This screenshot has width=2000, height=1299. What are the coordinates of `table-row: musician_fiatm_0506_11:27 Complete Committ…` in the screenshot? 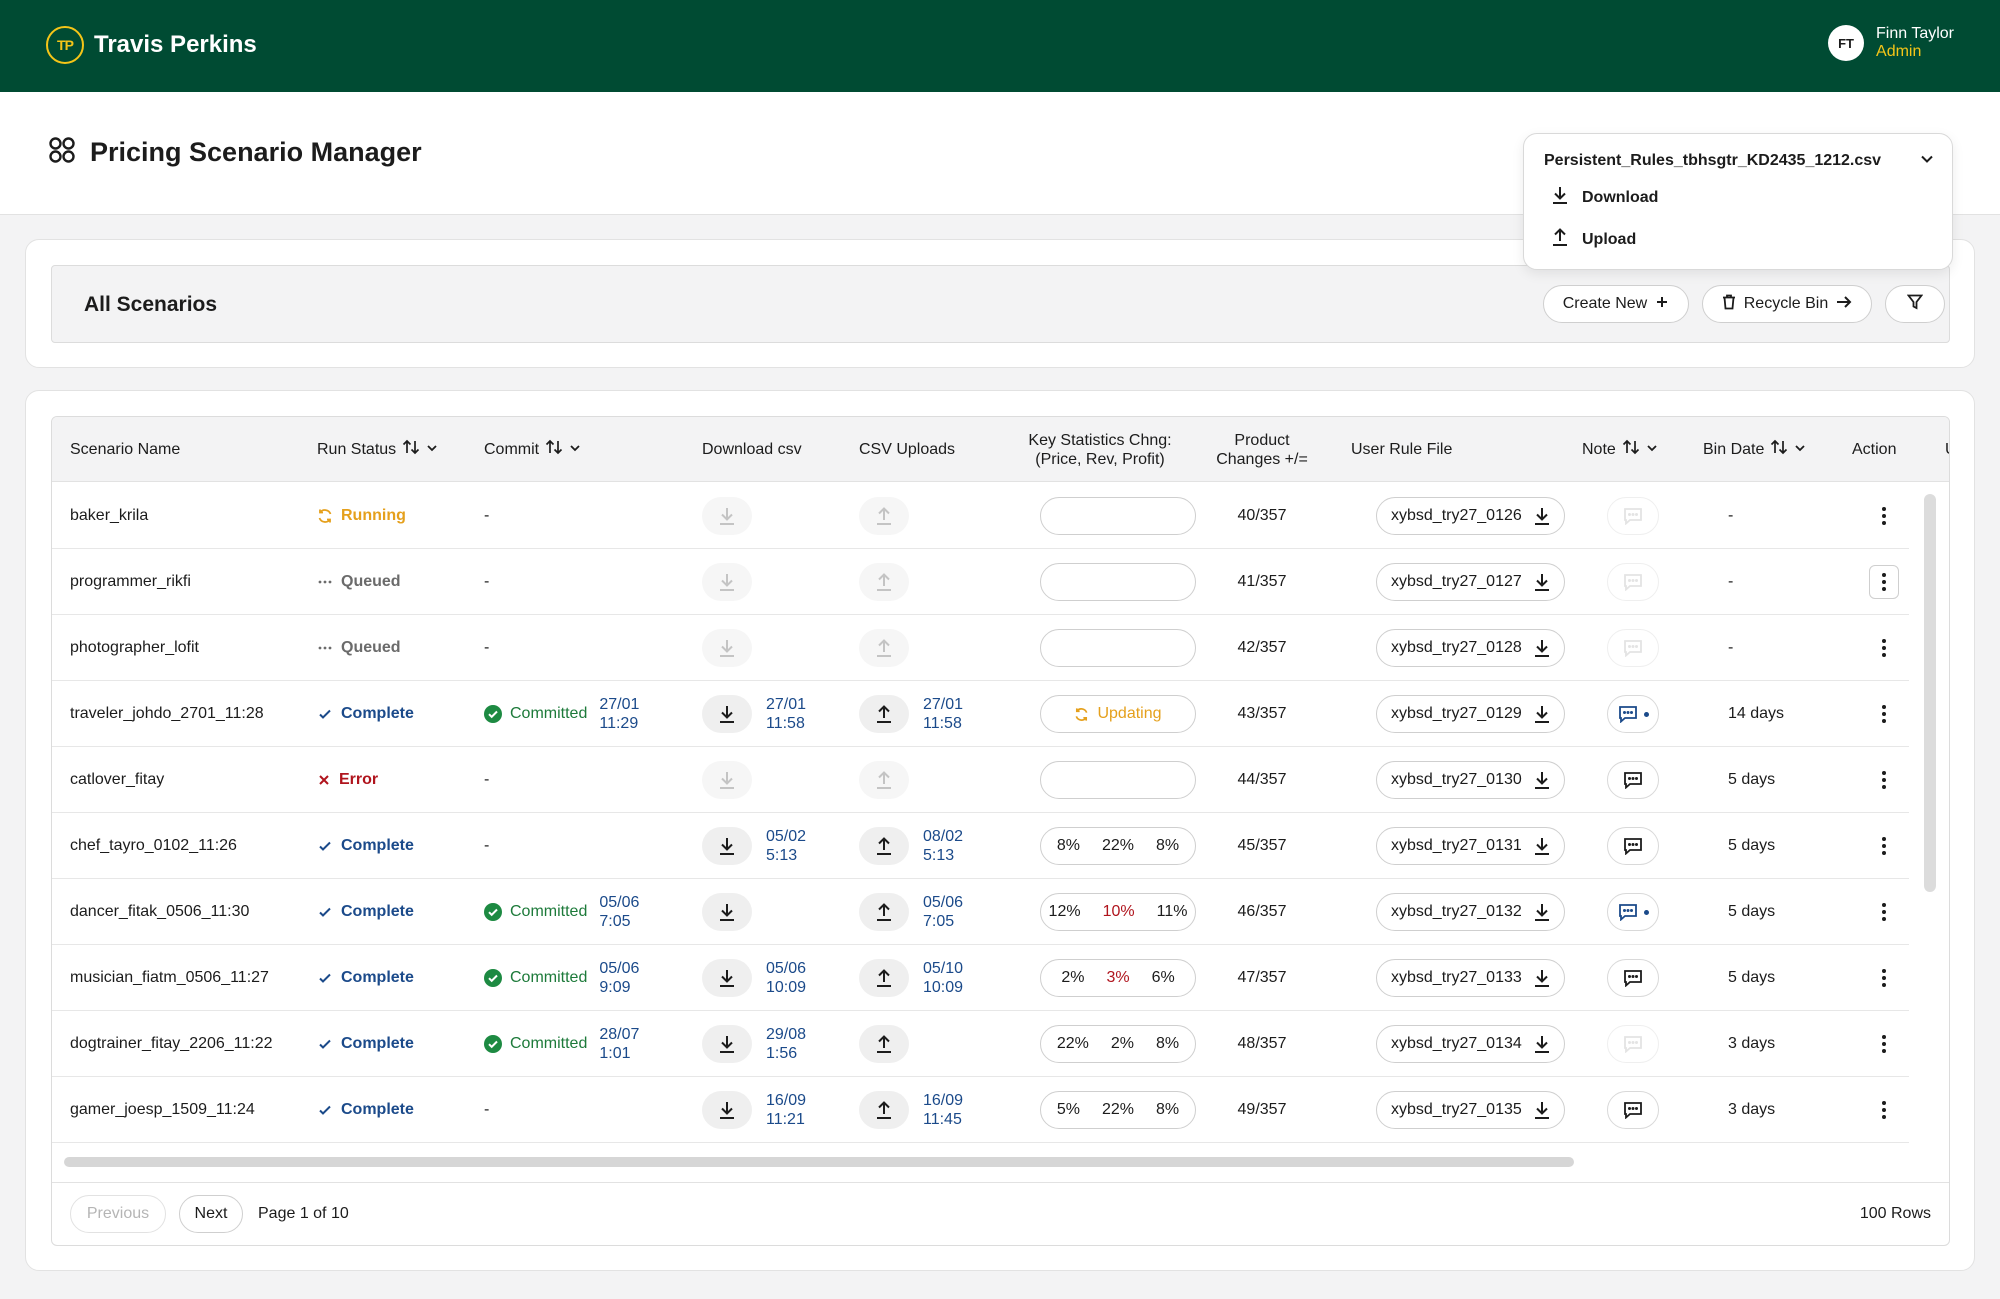 It's located at (980, 978).